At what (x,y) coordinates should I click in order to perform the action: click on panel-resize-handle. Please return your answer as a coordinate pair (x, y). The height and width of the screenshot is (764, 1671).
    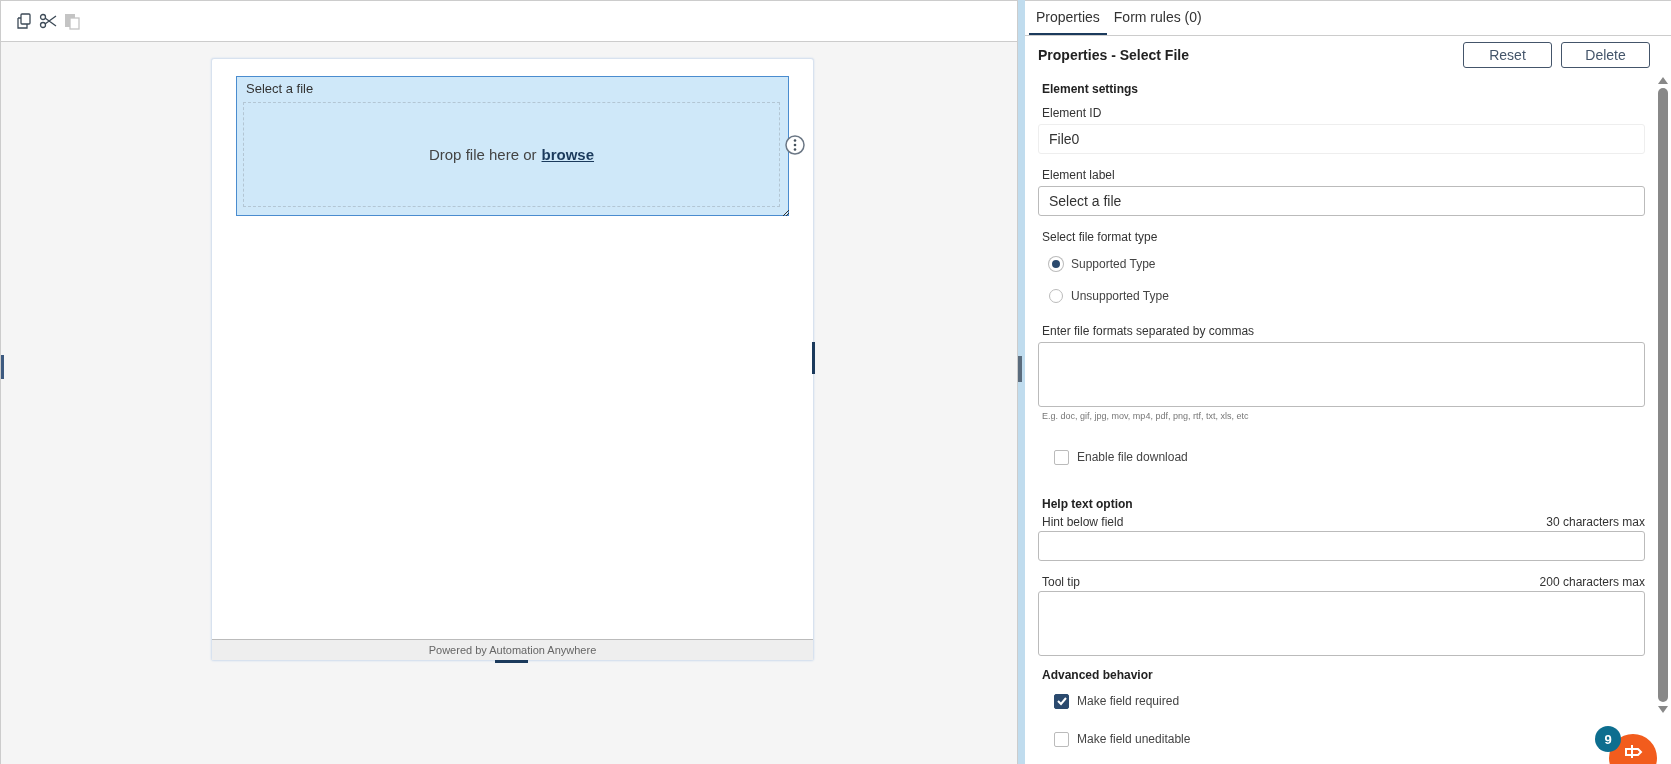
    Looking at the image, I should click on (1020, 369).